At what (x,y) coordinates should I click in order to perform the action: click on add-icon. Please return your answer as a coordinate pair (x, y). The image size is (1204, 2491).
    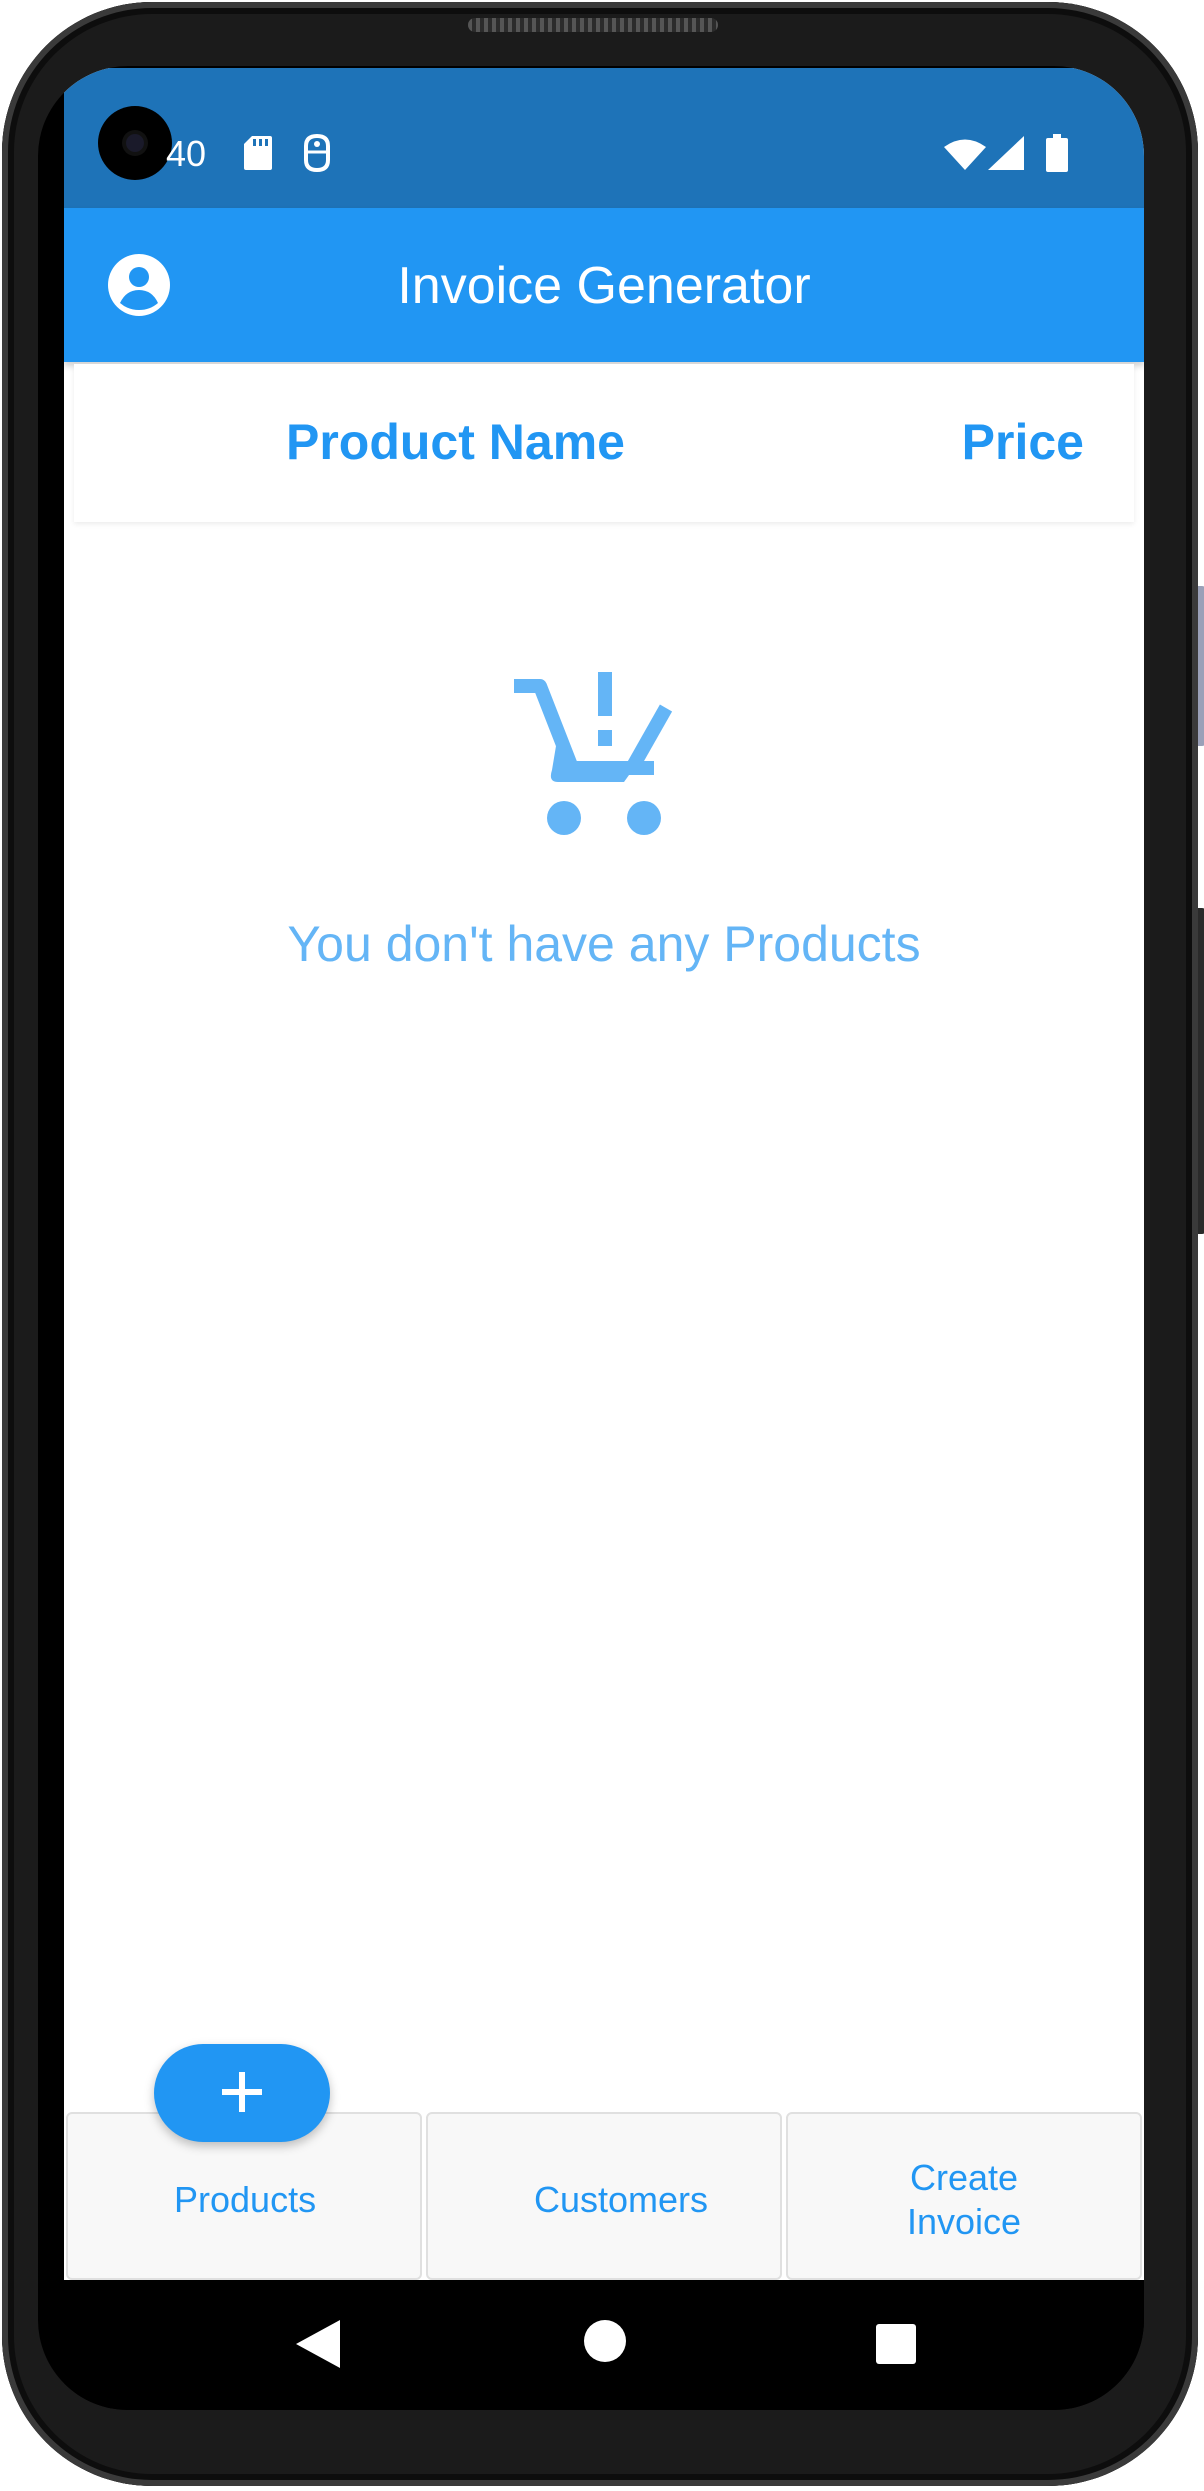
    Looking at the image, I should click on (242, 2092).